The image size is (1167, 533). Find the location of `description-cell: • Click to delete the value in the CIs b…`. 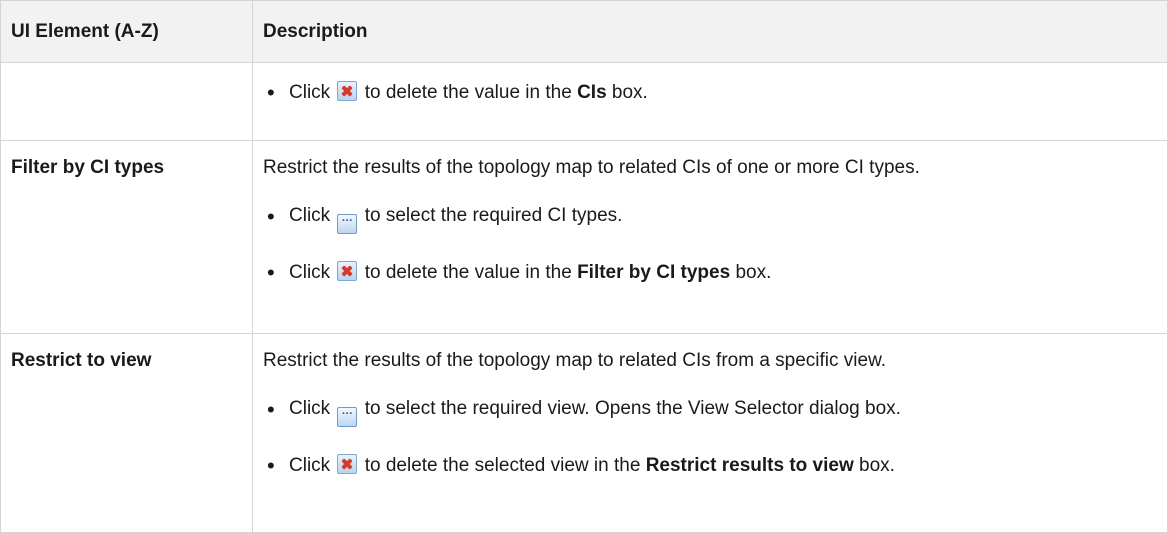

description-cell: • Click to delete the value in the CIs b… is located at coordinates (710, 102).